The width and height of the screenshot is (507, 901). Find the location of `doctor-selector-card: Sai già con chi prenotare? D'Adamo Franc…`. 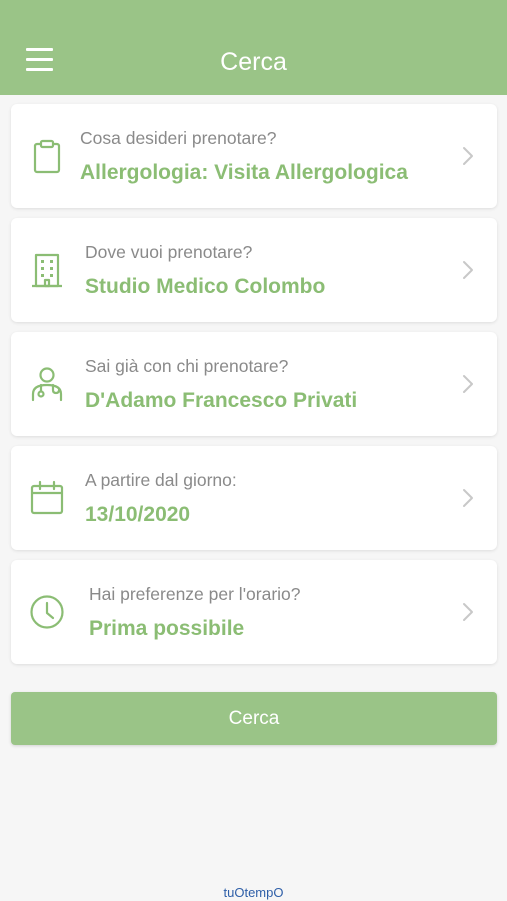

doctor-selector-card: Sai già con chi prenotare? D'Adamo Franc… is located at coordinates (254, 384).